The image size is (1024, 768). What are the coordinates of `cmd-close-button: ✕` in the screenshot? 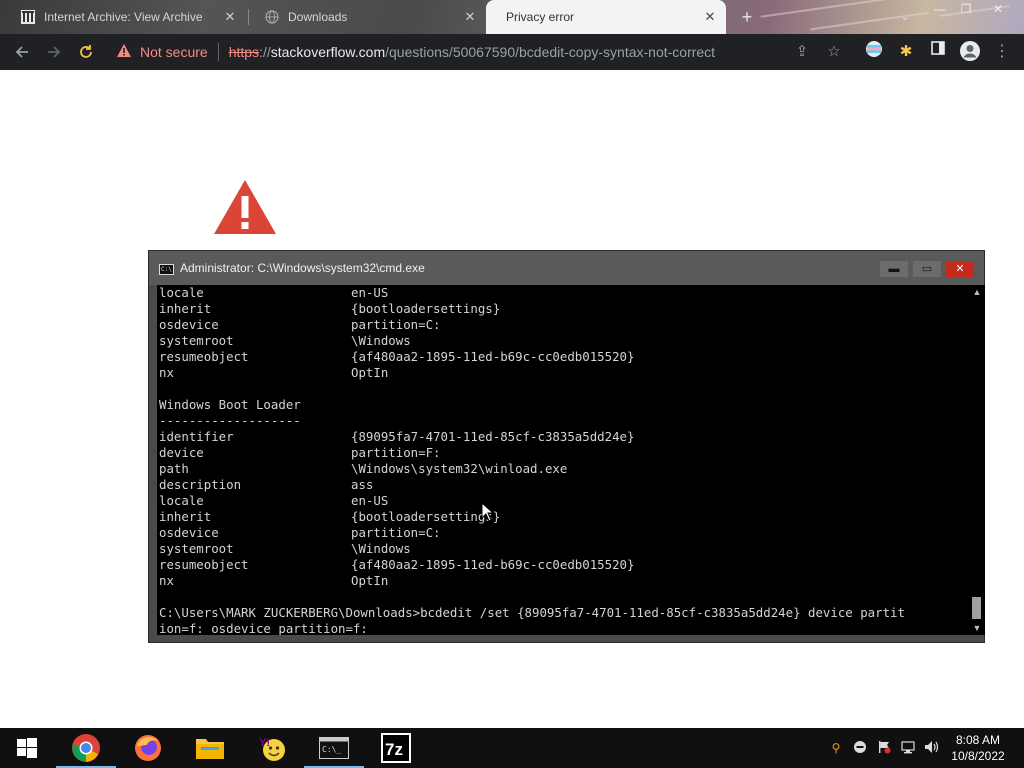 It's located at (960, 269).